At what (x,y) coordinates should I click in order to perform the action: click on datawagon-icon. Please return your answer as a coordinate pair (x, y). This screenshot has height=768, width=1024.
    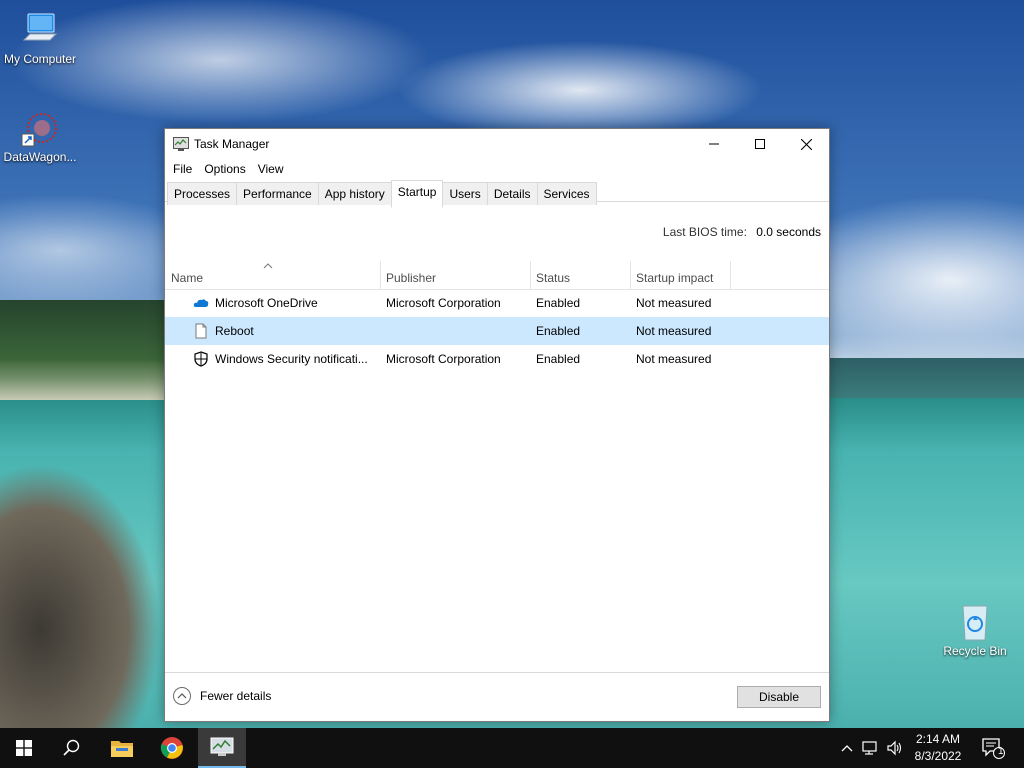
    Looking at the image, I should click on (40, 128).